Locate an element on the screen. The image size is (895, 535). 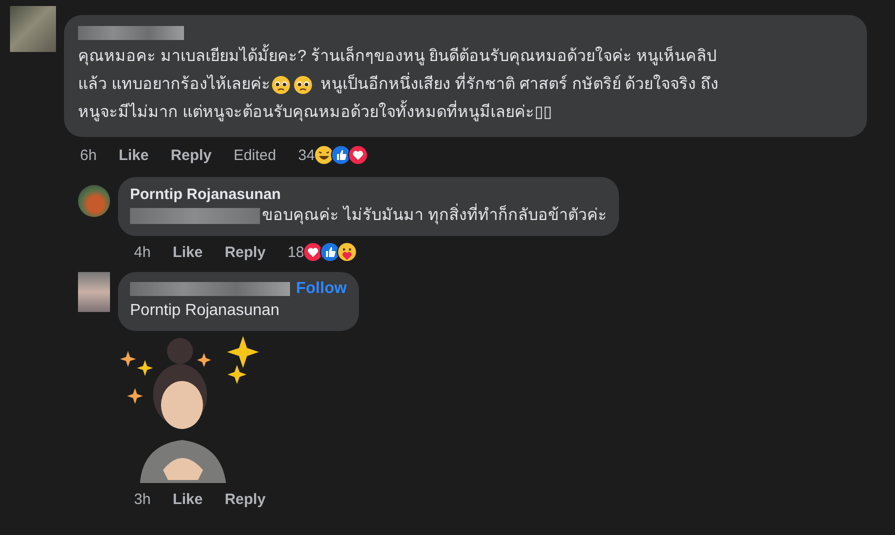
comment-text: ขอบคุณค่ะ ไม่รับมันมา ทุกสิ่งที่ทำก็กลับอข้าตัวค่ะ is located at coordinates (434, 216).